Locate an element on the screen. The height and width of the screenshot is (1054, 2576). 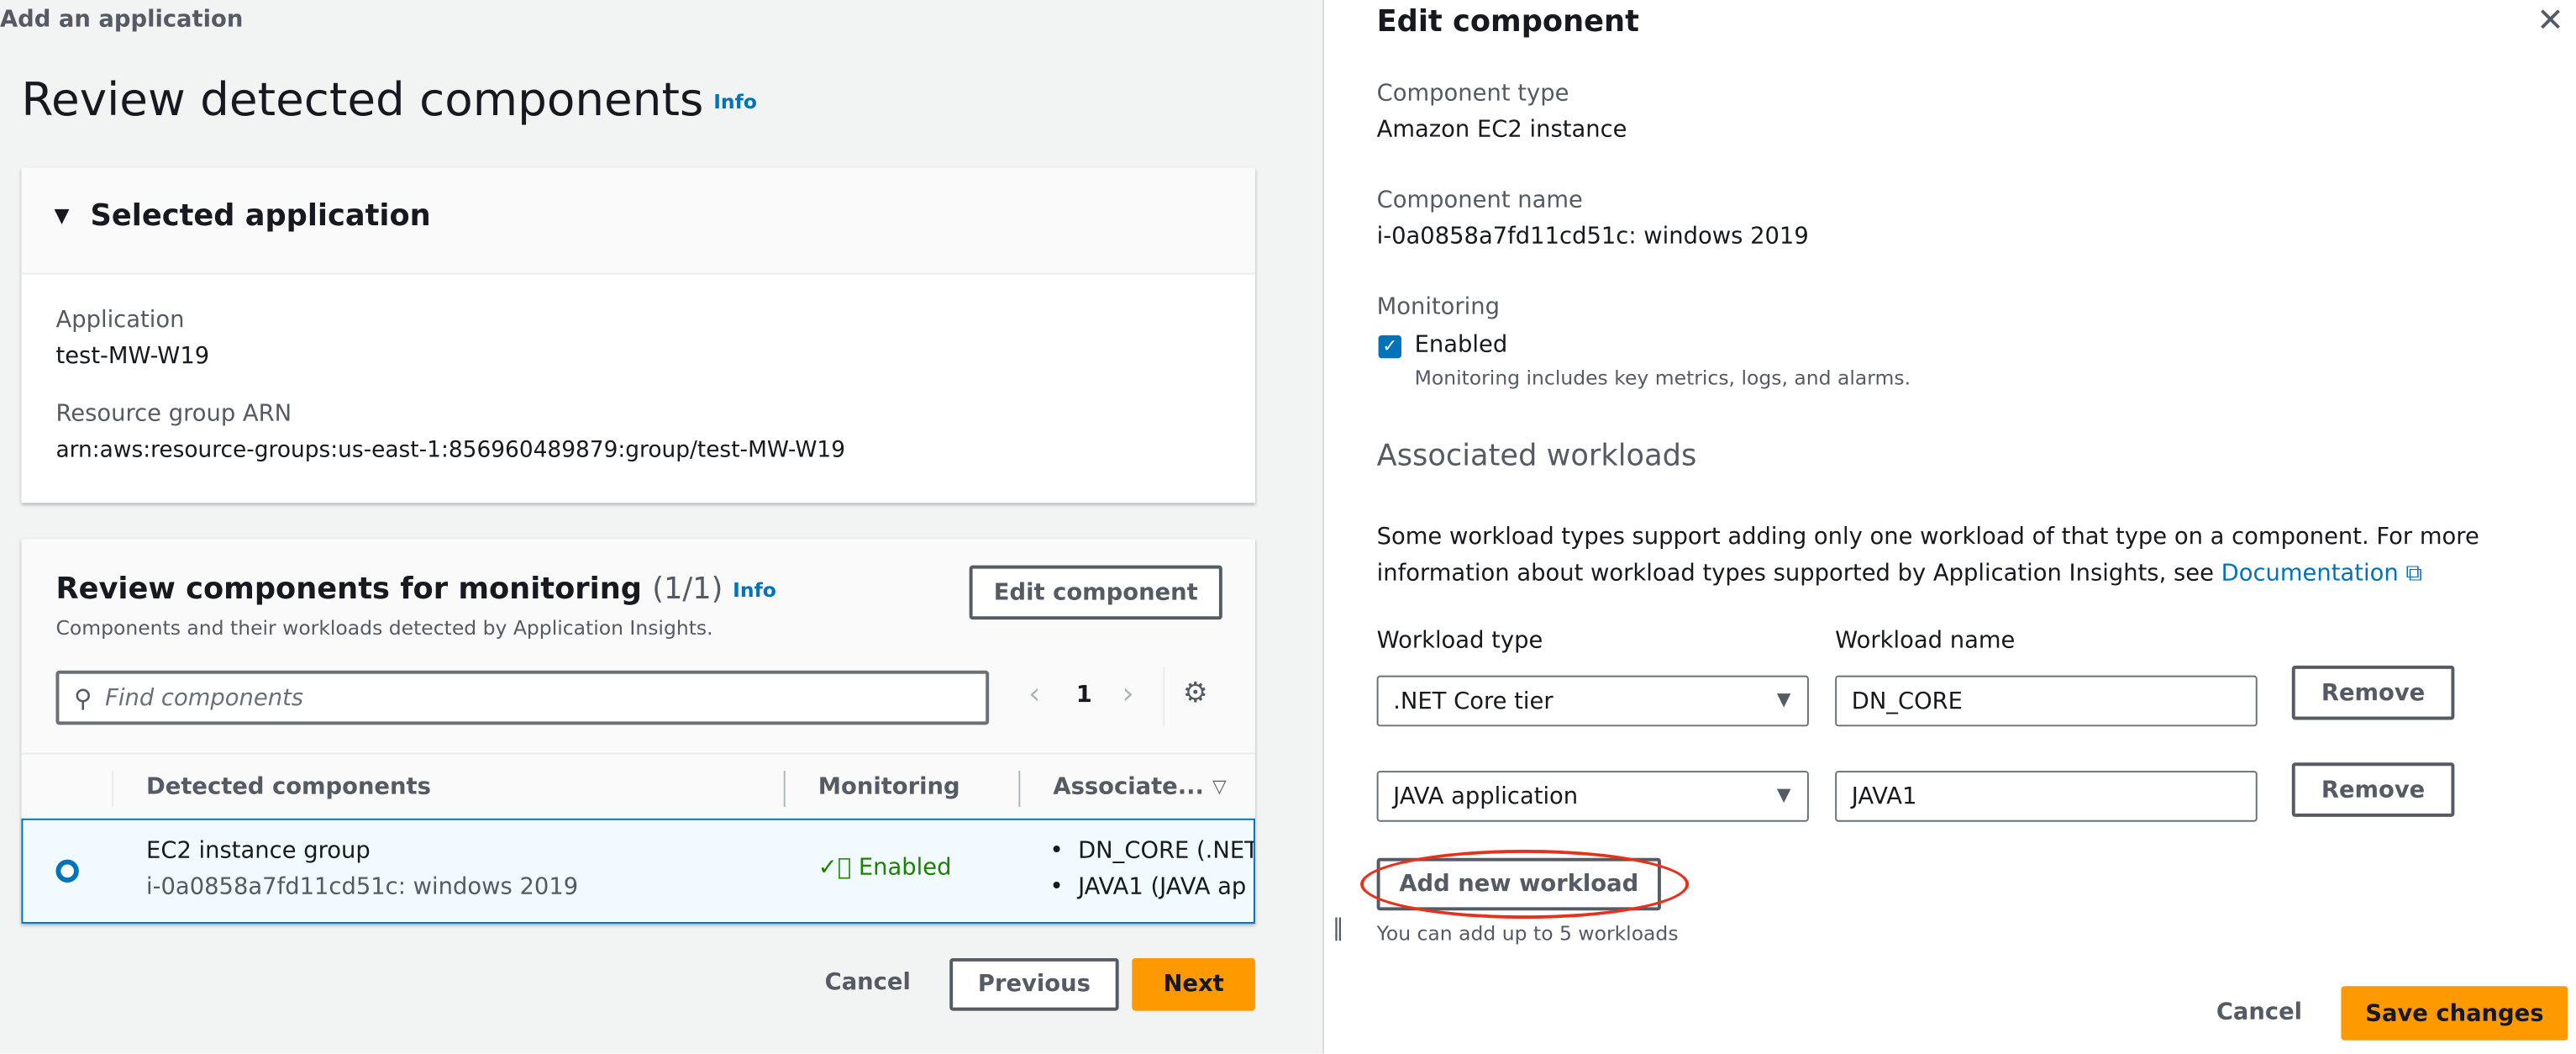
workload-text: JAVA1 (JAVA ap is located at coordinates (1162, 887).